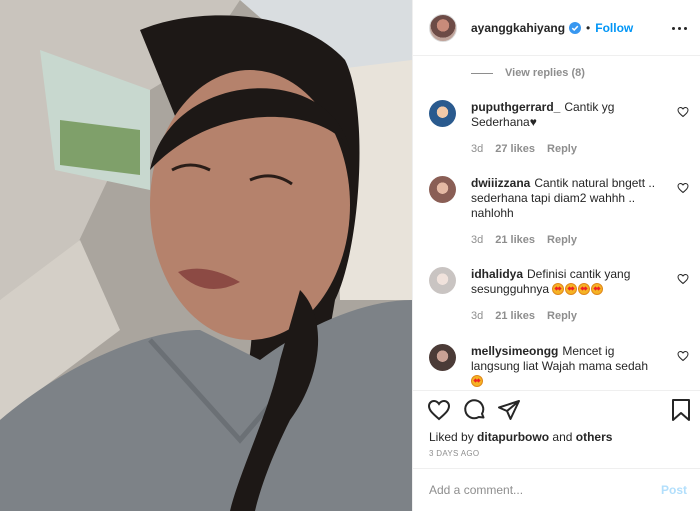 The width and height of the screenshot is (700, 511). Describe the element at coordinates (567, 115) in the screenshot. I see `comment-body: puputhgerrard_ Cantik yg Sederhana♥` at that location.